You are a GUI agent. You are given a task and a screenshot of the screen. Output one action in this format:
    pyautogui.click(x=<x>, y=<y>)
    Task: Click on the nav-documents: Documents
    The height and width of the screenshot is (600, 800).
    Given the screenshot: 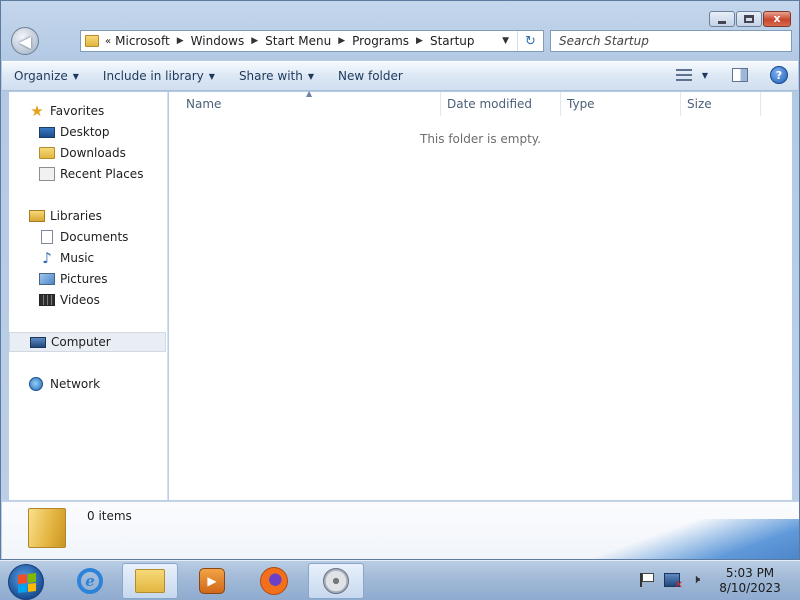 What is the action you would take?
    pyautogui.click(x=87, y=237)
    